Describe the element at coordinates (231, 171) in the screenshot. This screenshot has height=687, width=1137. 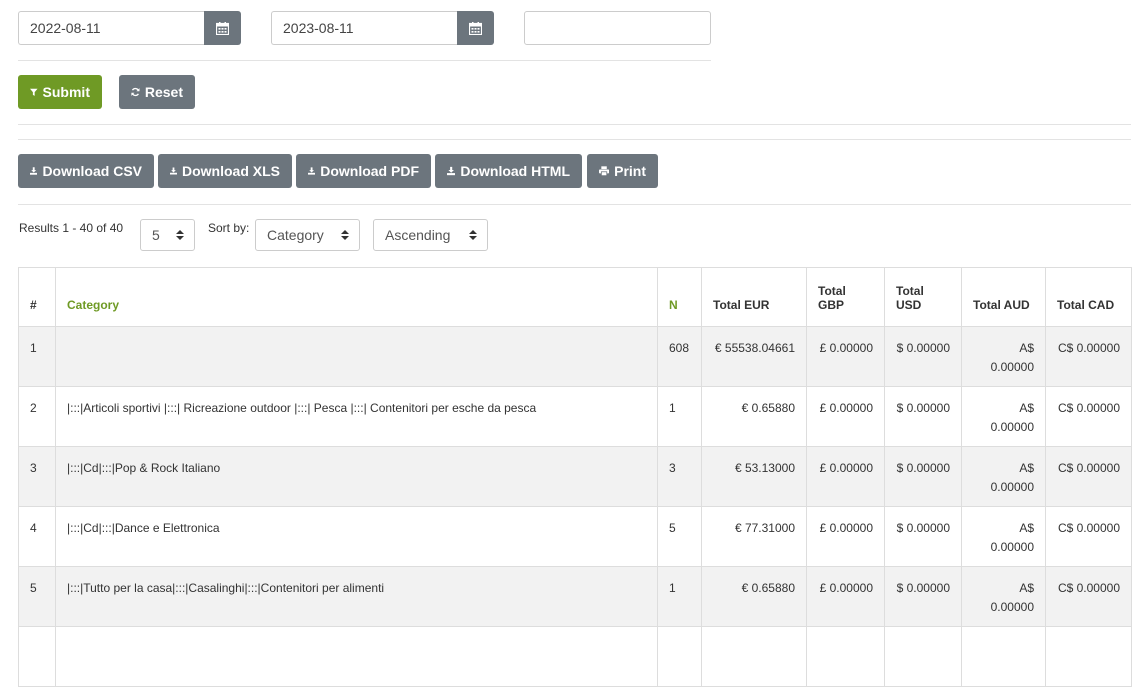
I see `download-xls-label: Download XLS` at that location.